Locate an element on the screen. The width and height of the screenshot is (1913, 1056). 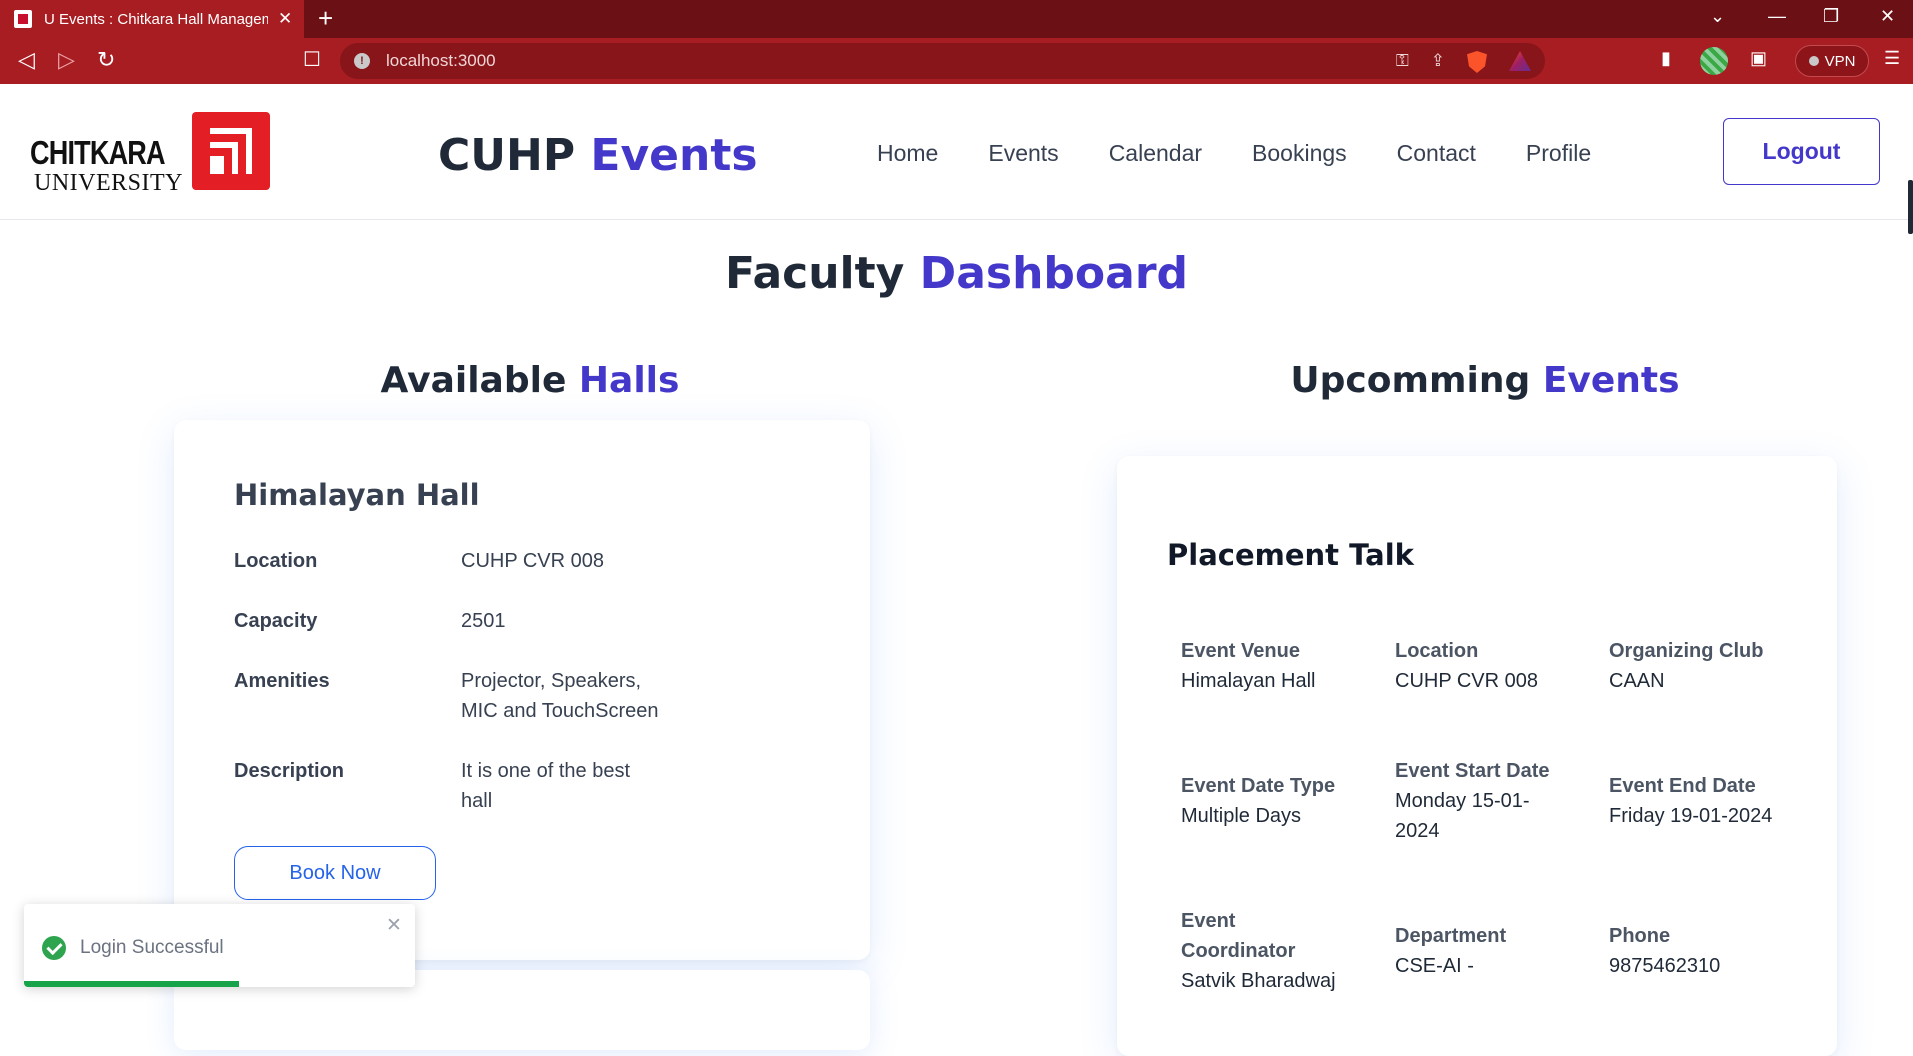
browser-toolbar: ◁ ▷ ↻ ☐ ! localhost:3000 ⚿ ⇪ ▮ ▣ VPN ☰ is located at coordinates (956, 61).